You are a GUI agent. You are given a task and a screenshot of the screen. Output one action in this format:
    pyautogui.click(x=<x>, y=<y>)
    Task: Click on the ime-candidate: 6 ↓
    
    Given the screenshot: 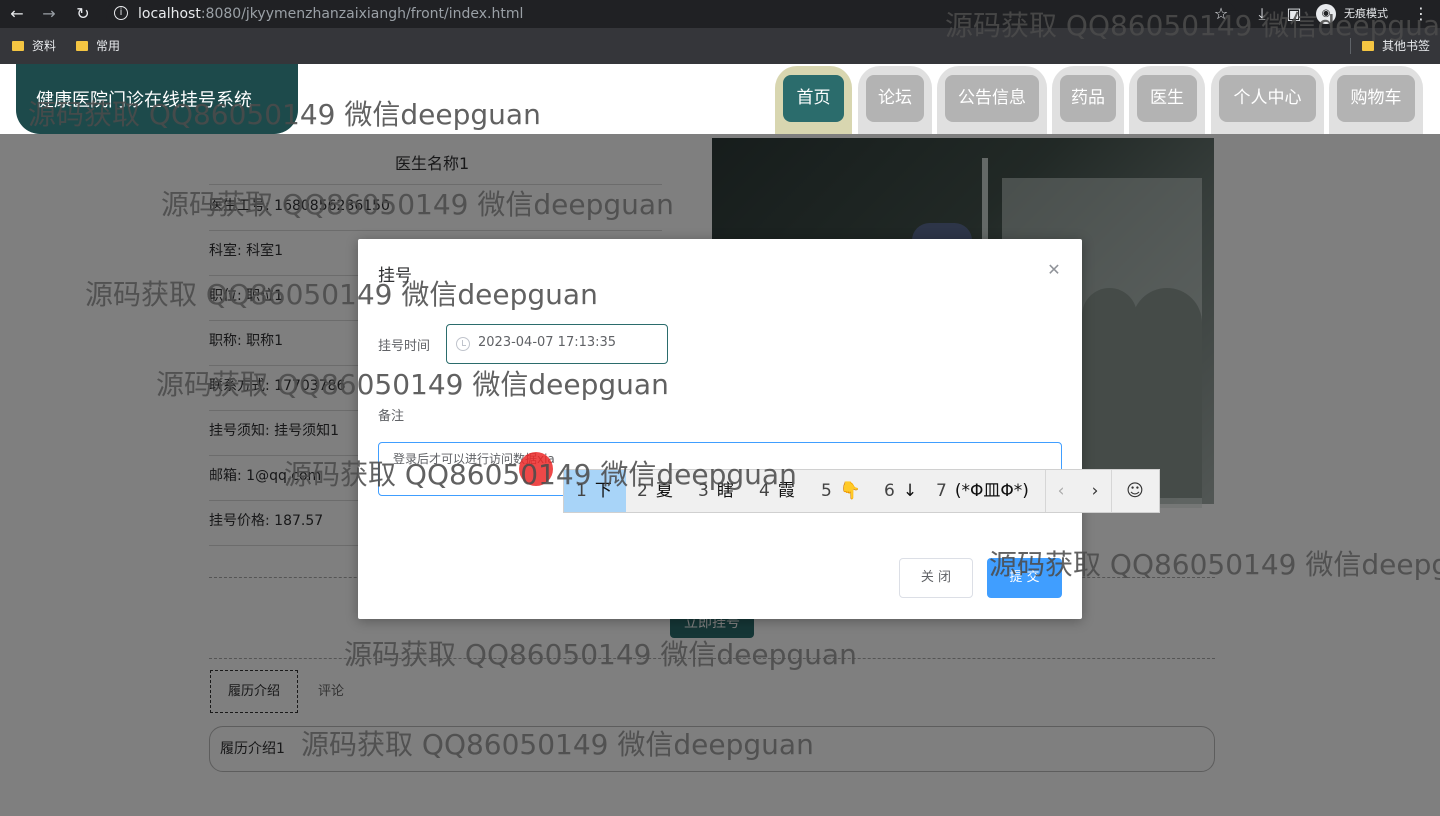 What is the action you would take?
    pyautogui.click(x=900, y=491)
    